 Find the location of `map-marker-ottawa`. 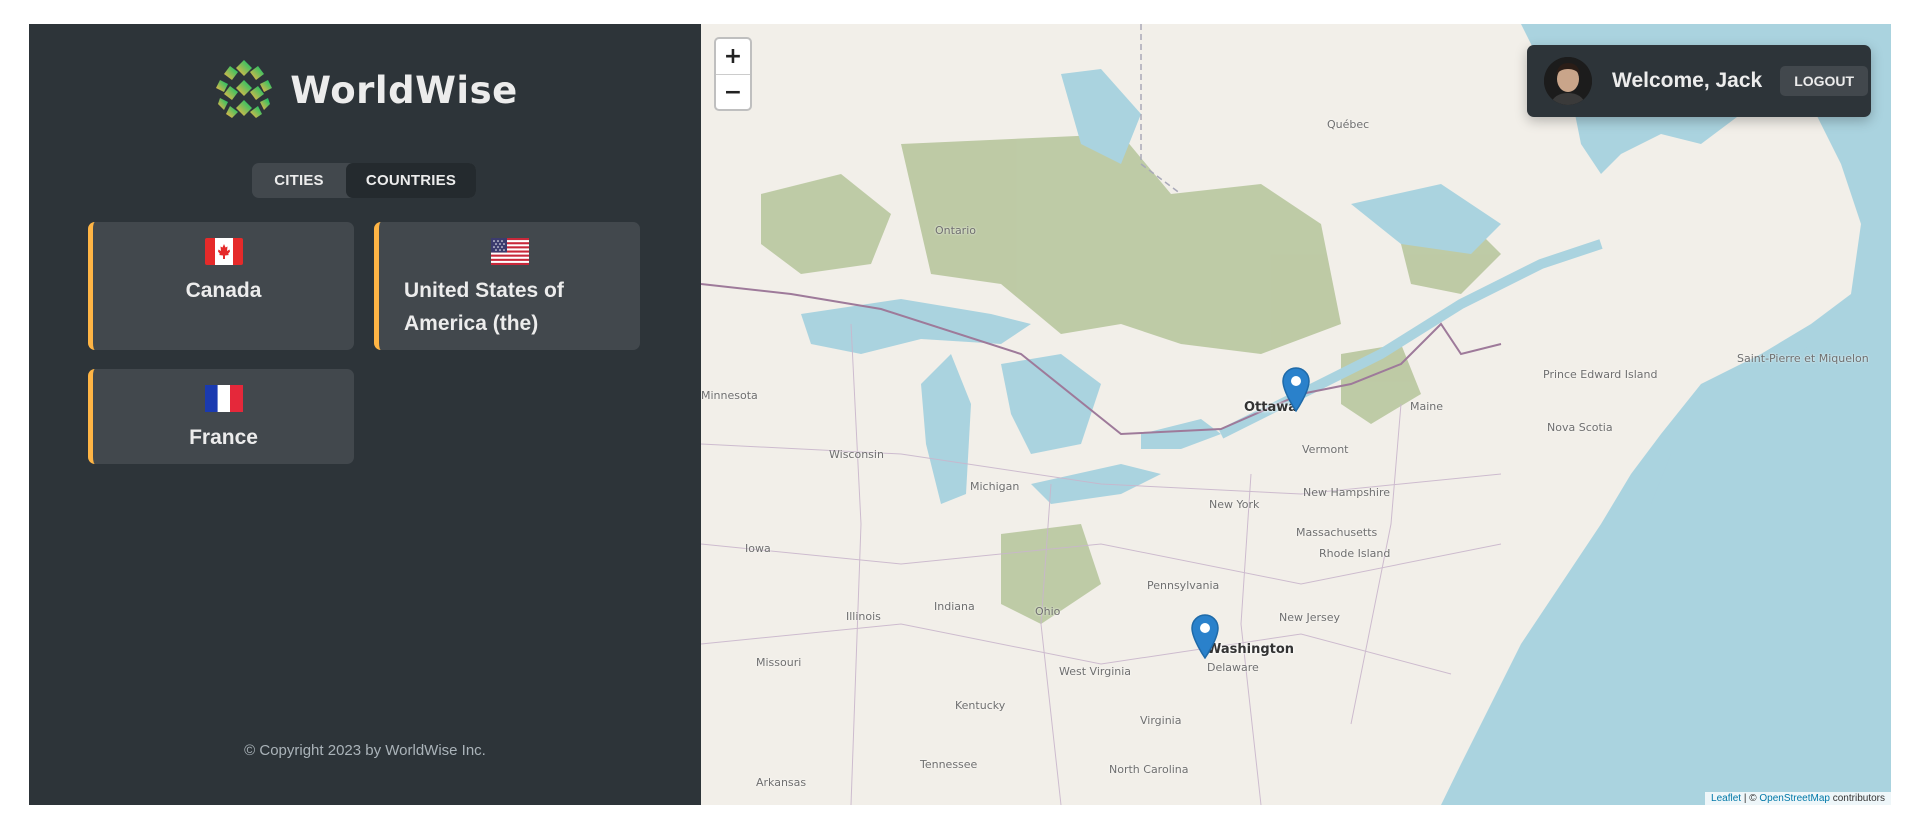

map-marker-ottawa is located at coordinates (1296, 389).